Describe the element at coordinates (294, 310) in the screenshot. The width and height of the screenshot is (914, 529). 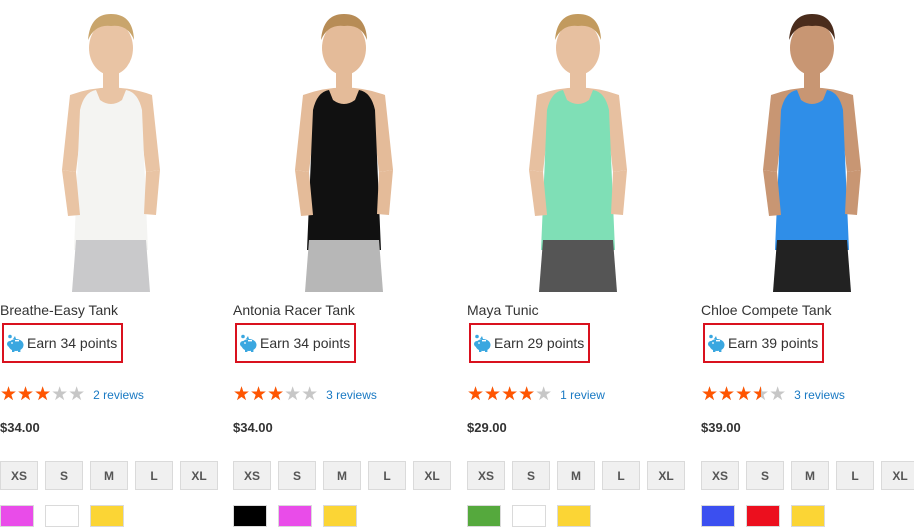
I see `product-name-link: Antonia Racer Tank` at that location.